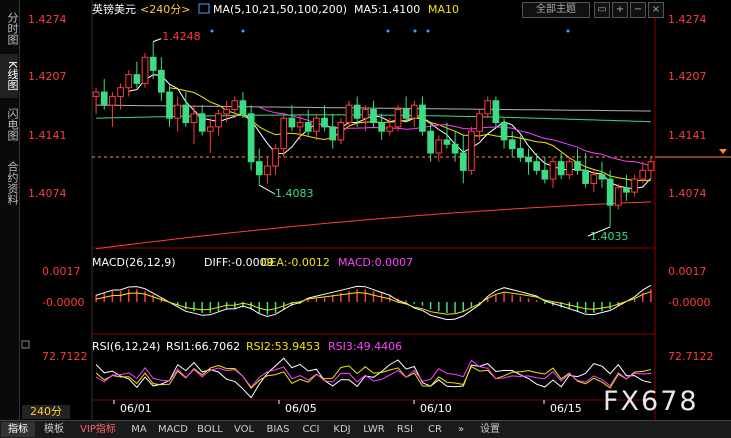  I want to click on tab-kline: K线图, so click(9, 76).